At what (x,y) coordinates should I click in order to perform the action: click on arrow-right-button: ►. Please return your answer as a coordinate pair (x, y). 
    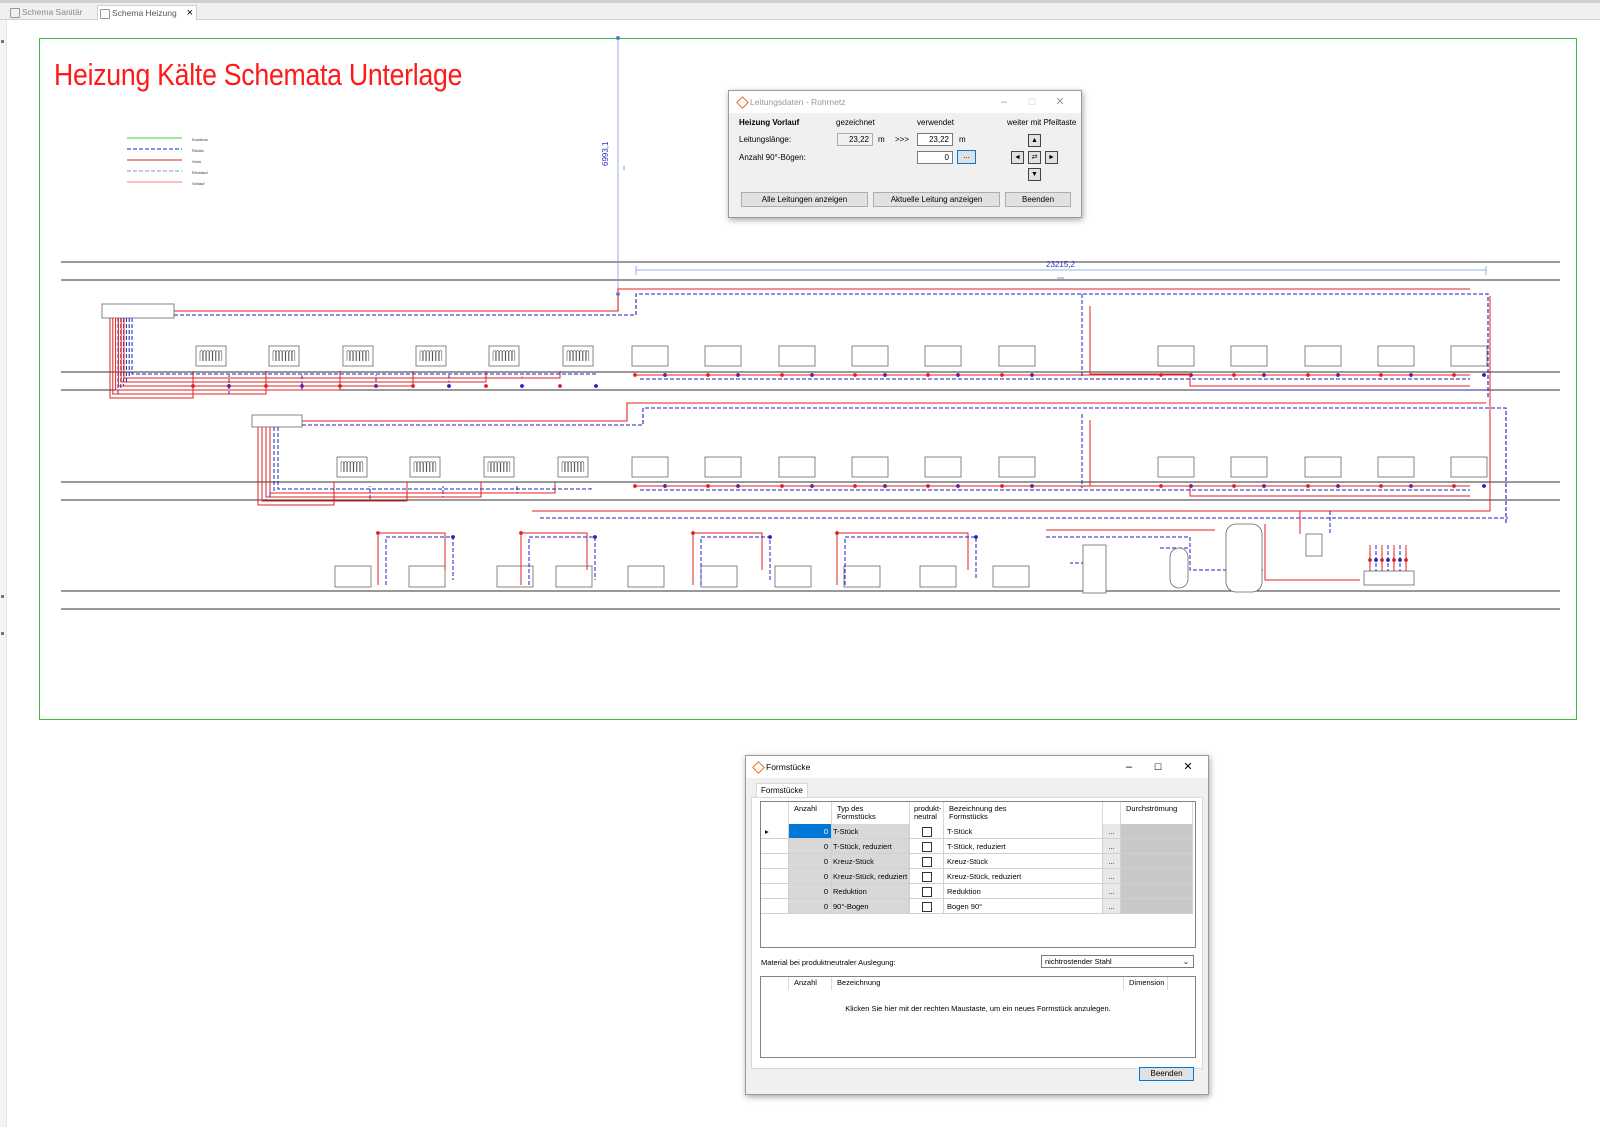
    Looking at the image, I should click on (1051, 157).